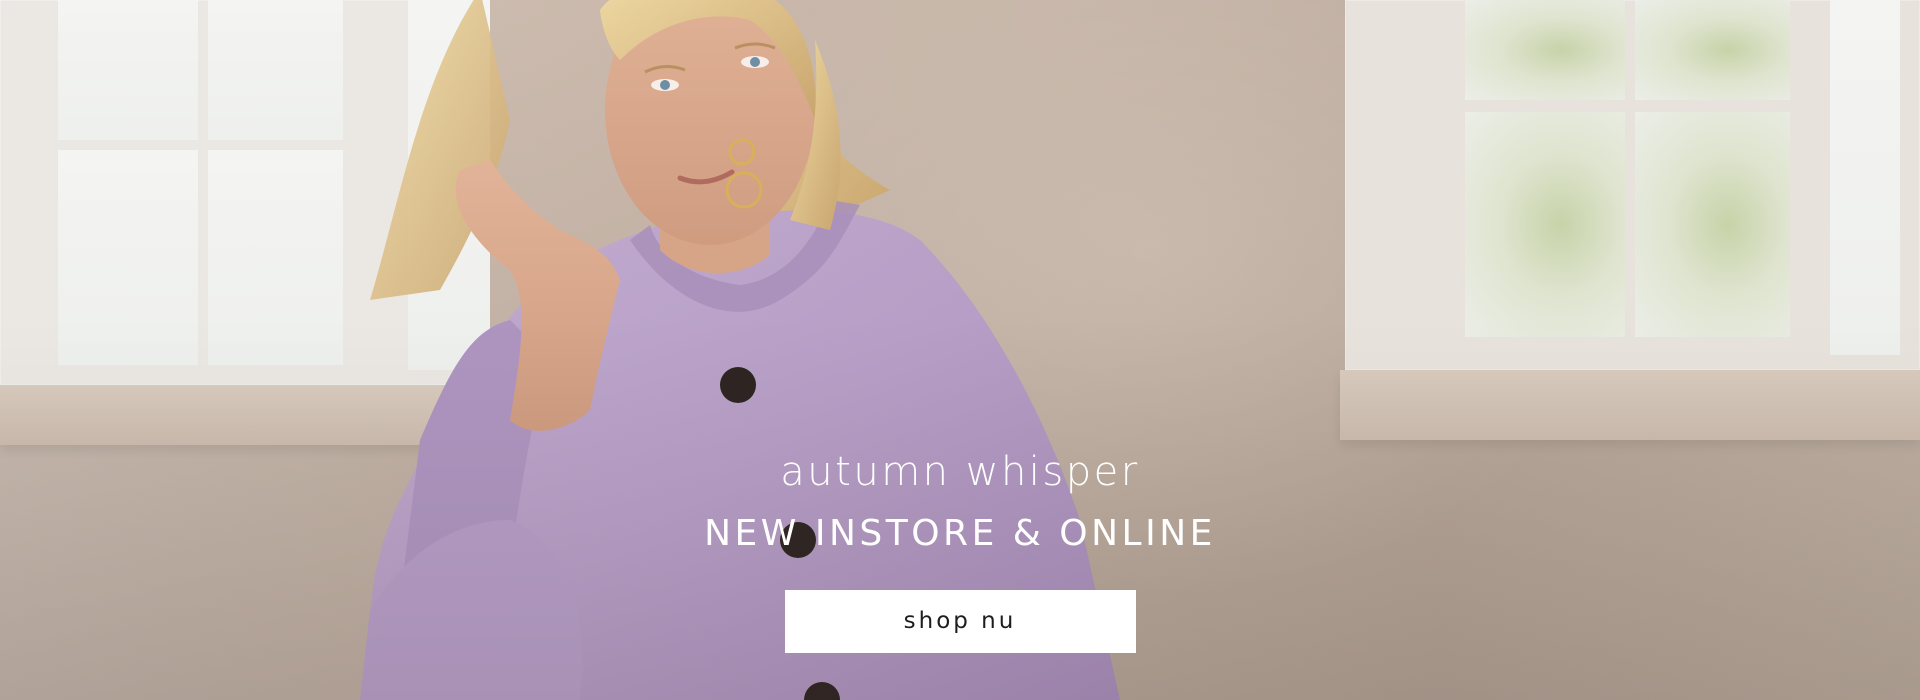  Describe the element at coordinates (960, 621) in the screenshot. I see `shop-now-button: shop nu` at that location.